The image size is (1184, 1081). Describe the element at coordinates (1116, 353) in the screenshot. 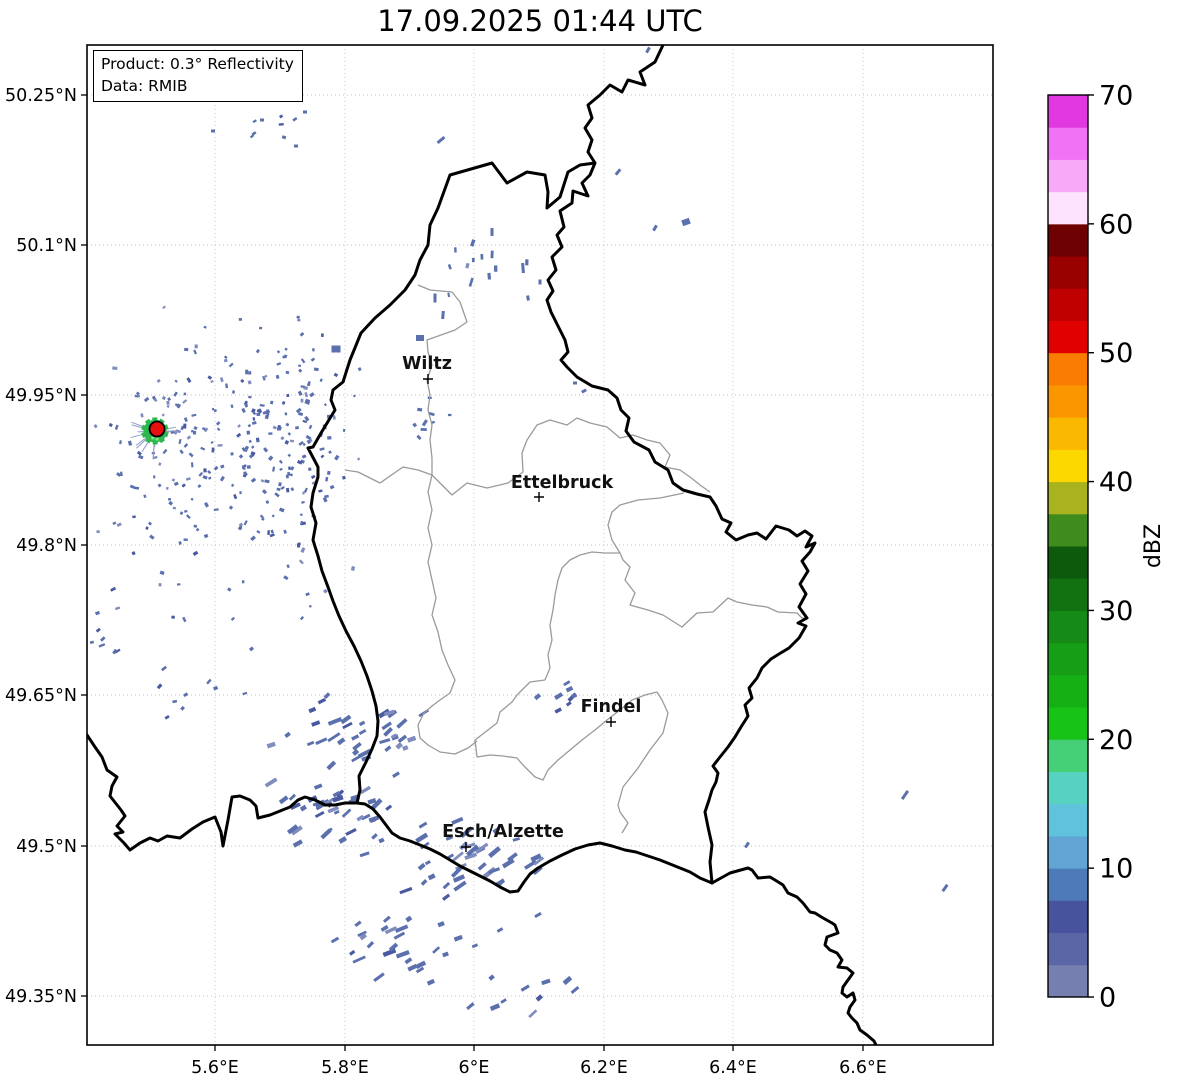

I see `colorbar-tick-label: 50` at that location.